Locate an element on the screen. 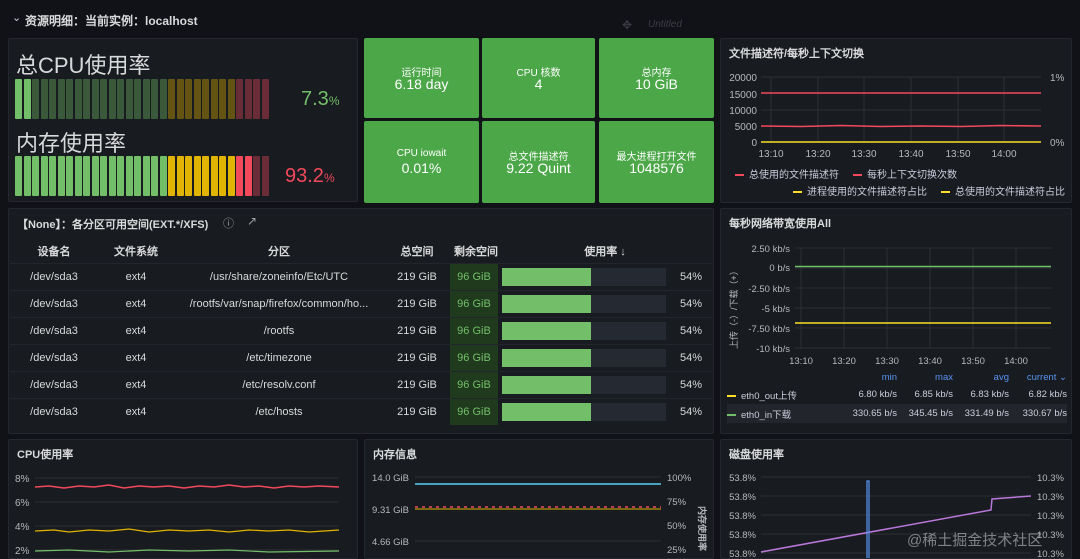 This screenshot has width=1080, height=559. y-tick-right: 75% is located at coordinates (677, 502).